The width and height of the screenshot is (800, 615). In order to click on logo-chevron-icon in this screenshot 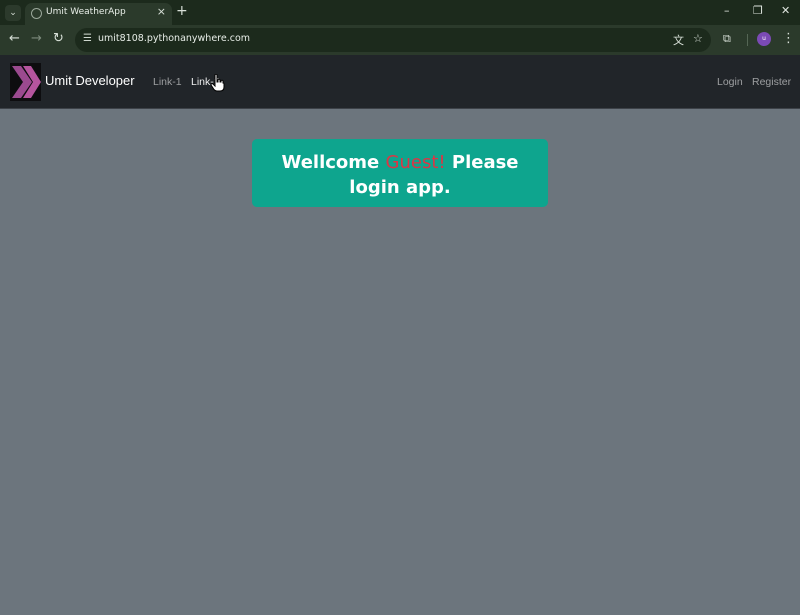, I will do `click(25, 82)`.